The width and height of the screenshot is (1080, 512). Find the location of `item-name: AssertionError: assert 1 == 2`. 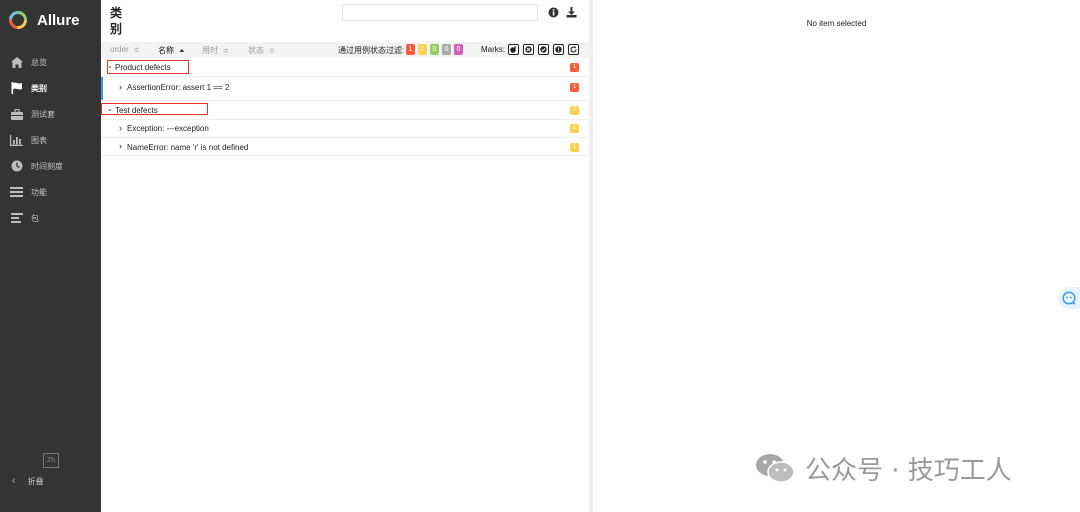

item-name: AssertionError: assert 1 == 2 is located at coordinates (178, 87).